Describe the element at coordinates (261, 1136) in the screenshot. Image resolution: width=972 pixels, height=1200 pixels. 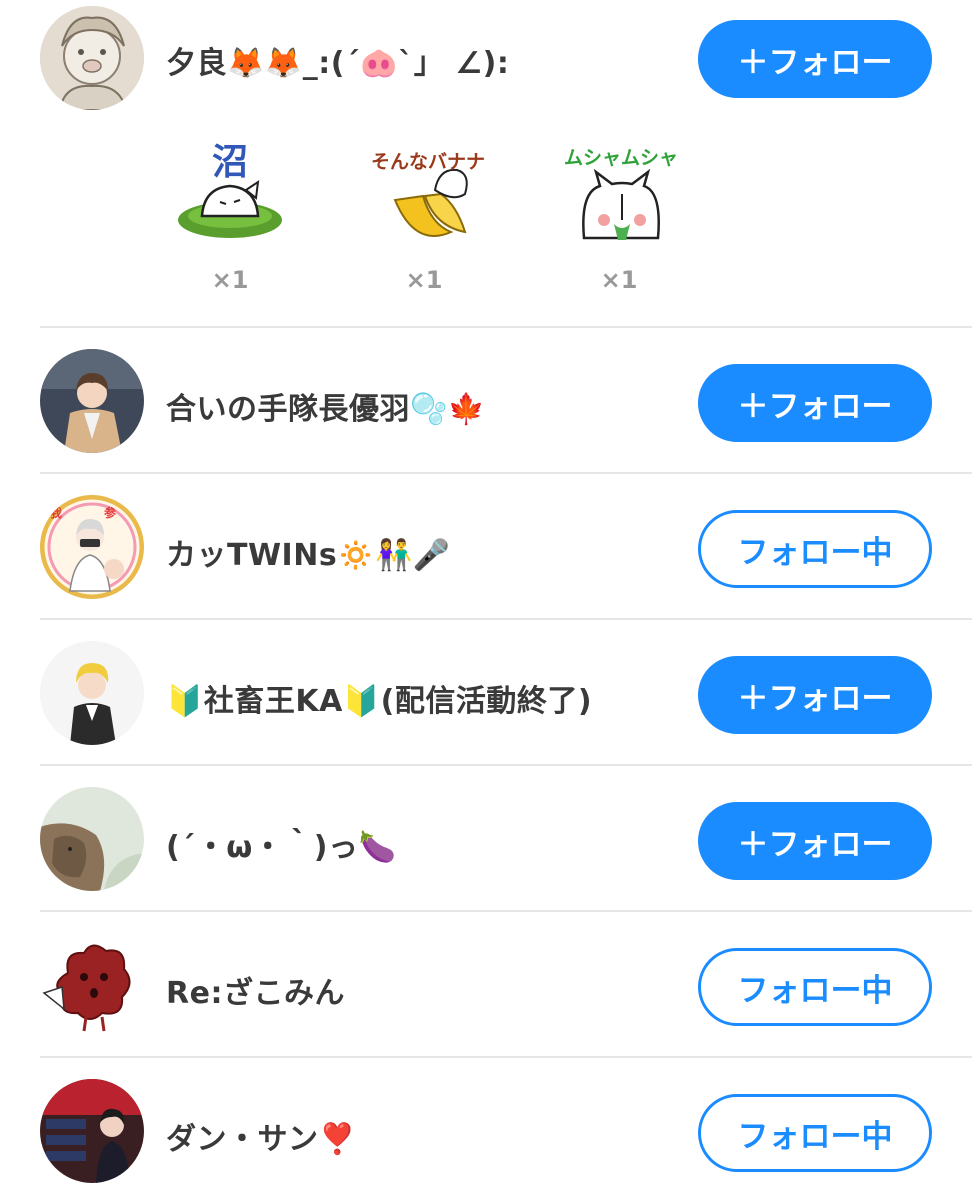
I see `user-name: ダン・サン❣️` at that location.